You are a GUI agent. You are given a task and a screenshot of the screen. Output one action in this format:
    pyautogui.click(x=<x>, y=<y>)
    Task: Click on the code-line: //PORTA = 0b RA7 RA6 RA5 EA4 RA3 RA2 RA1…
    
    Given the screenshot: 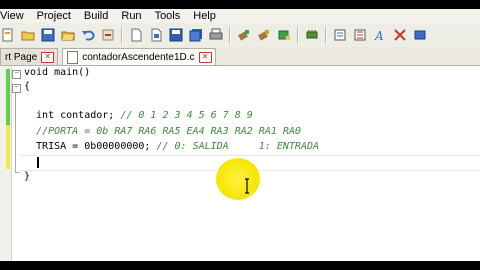 What is the action you would take?
    pyautogui.click(x=168, y=131)
    